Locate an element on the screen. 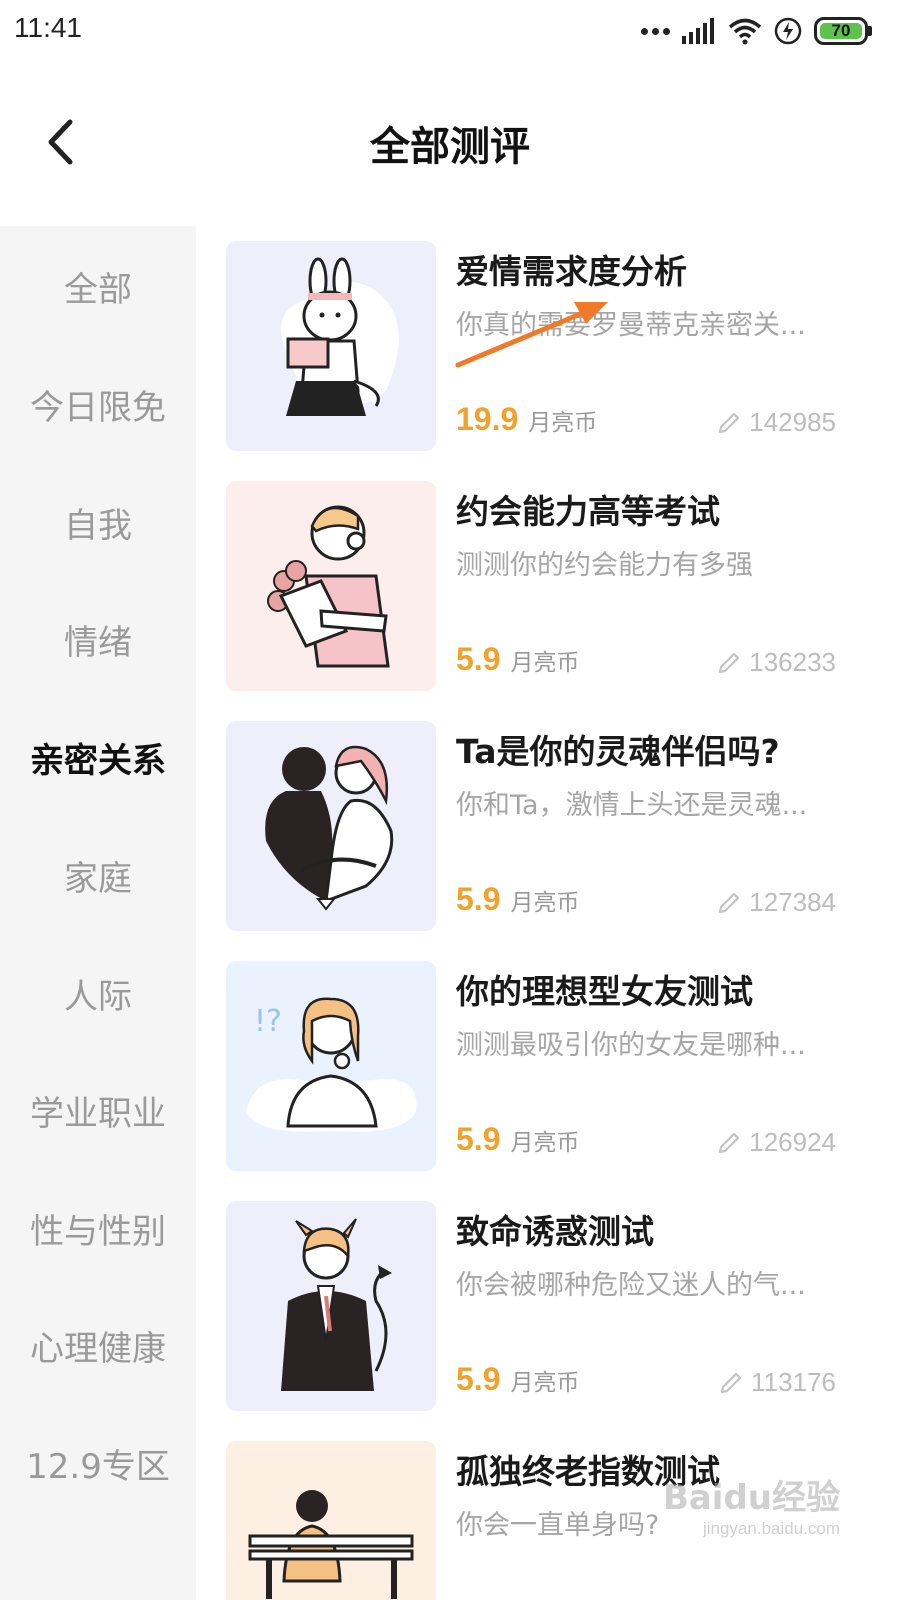 This screenshot has width=900, height=1600. bunny-illustration-icon is located at coordinates (340, 336).